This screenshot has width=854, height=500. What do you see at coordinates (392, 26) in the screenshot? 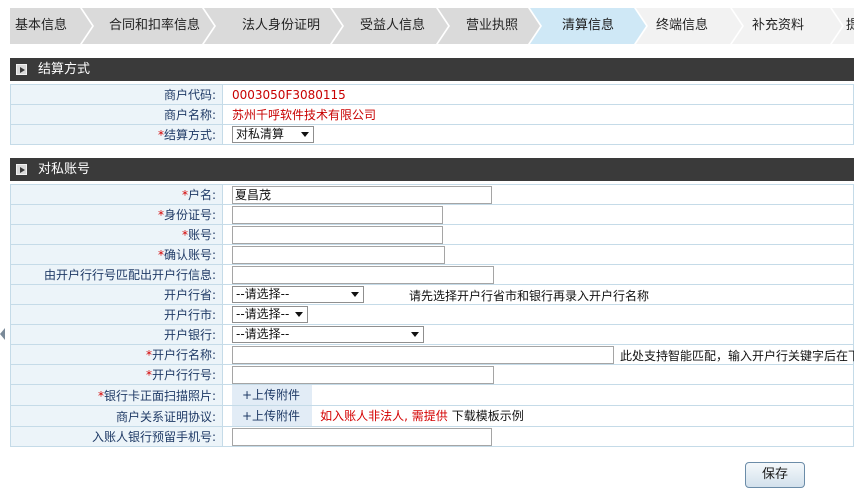
I see `step-tab-beneficiary: 受益人信息` at bounding box center [392, 26].